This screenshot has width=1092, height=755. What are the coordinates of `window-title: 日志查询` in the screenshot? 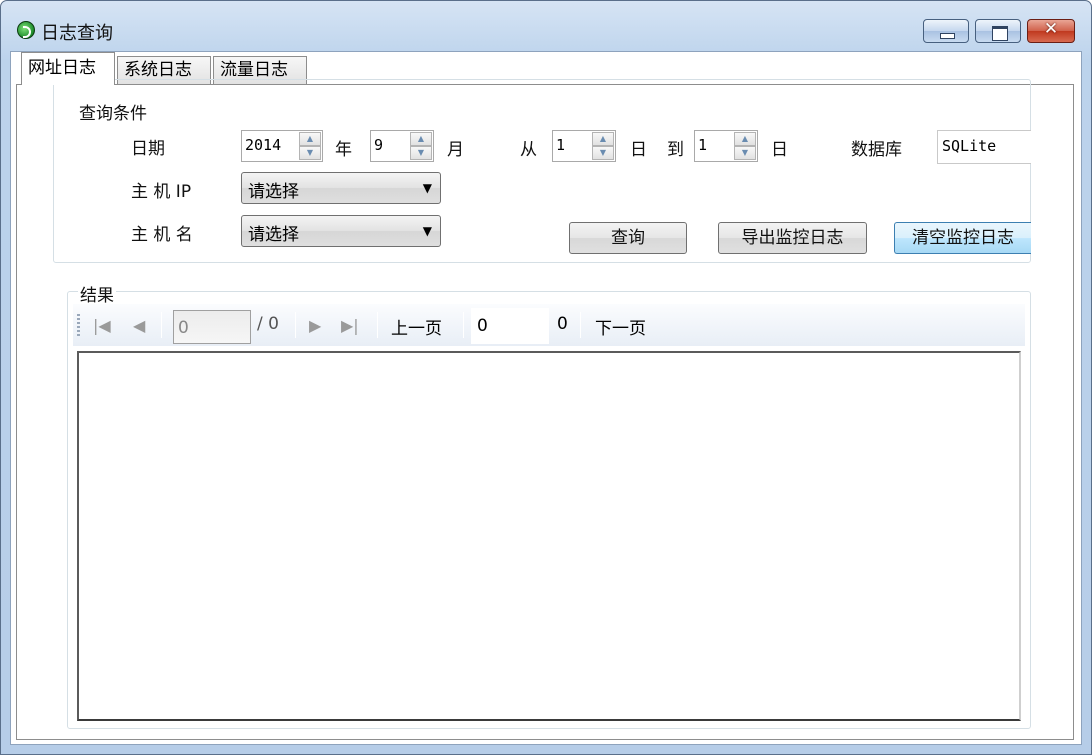 It's located at (77, 33).